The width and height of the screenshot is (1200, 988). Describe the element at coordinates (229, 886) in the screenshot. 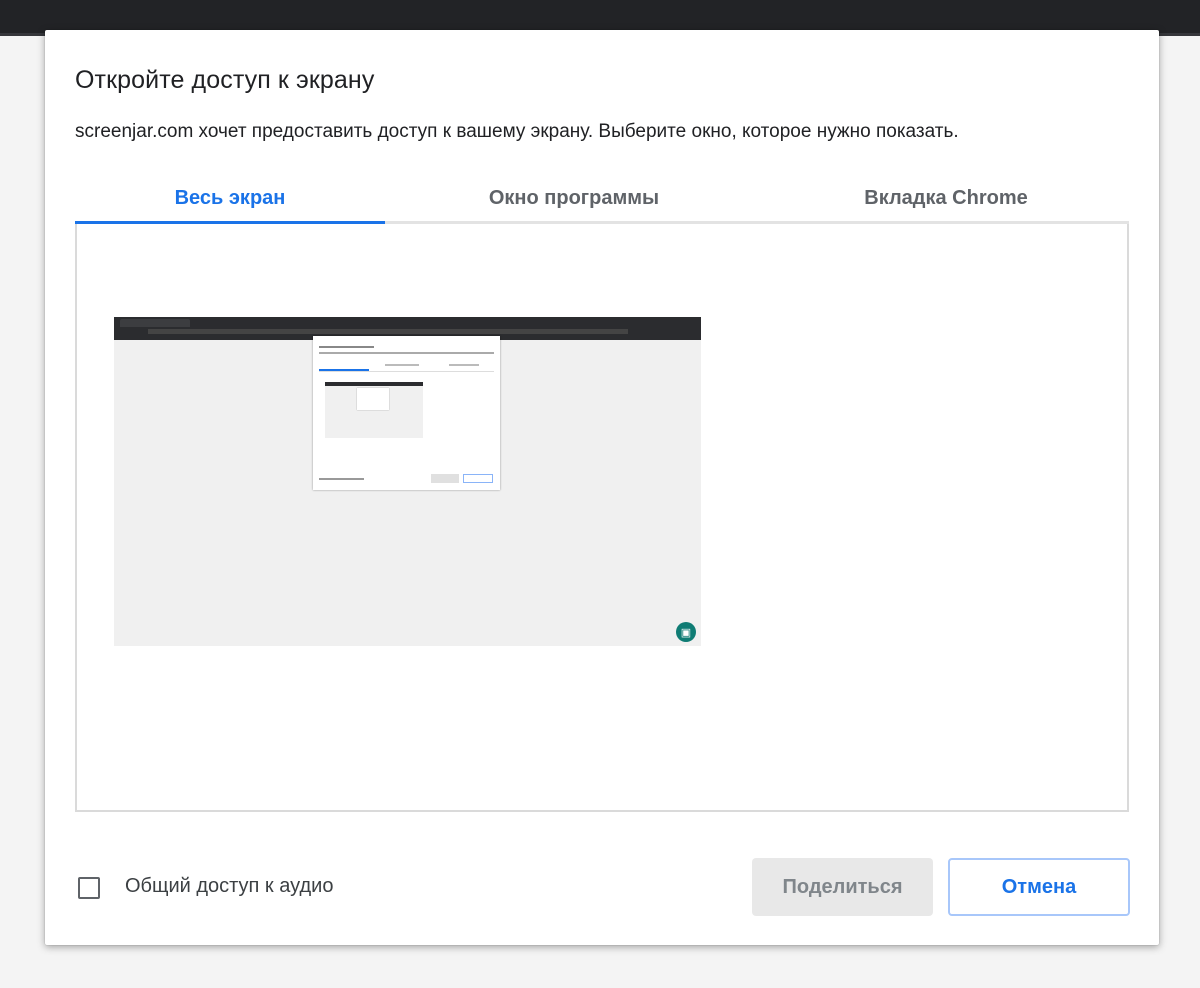

I see `audio-share-label: Общий доступ к аудио` at that location.